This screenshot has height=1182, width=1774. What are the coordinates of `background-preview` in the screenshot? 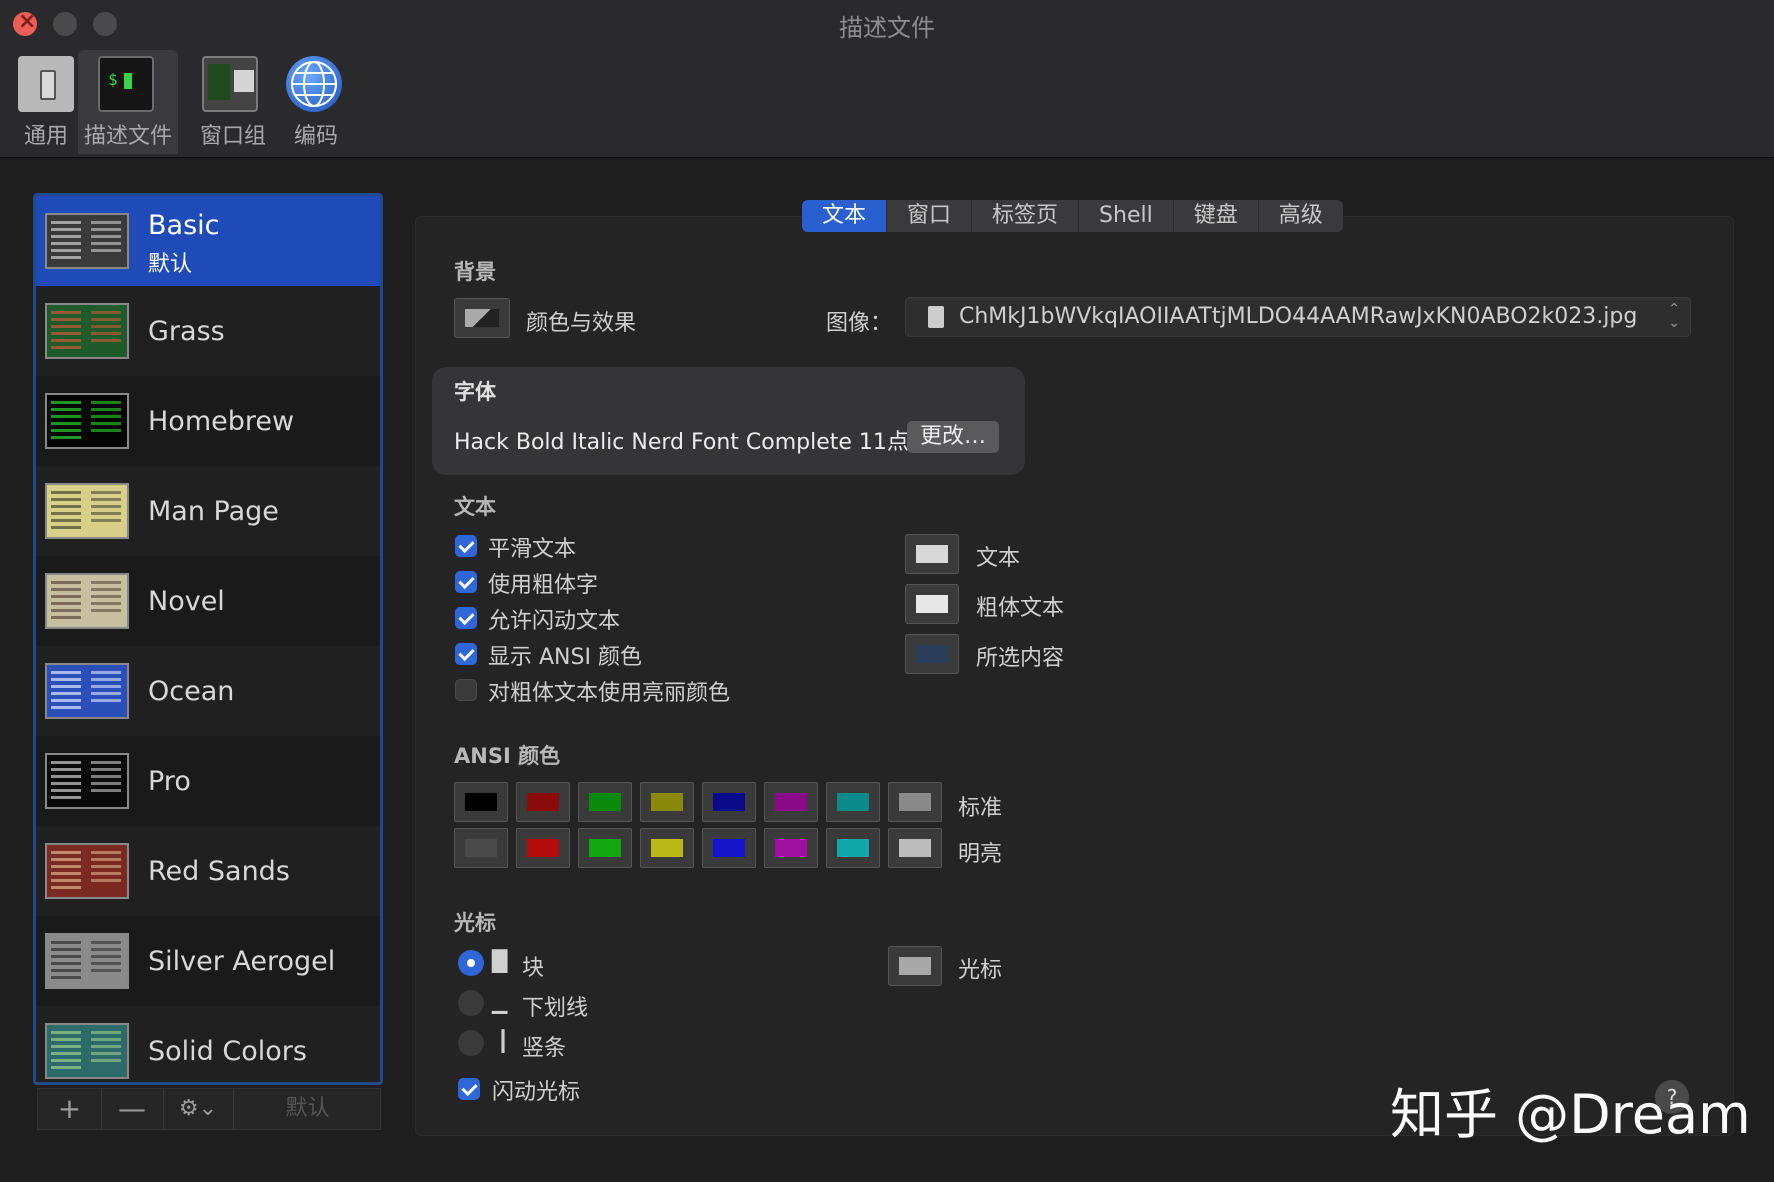 It's located at (482, 318).